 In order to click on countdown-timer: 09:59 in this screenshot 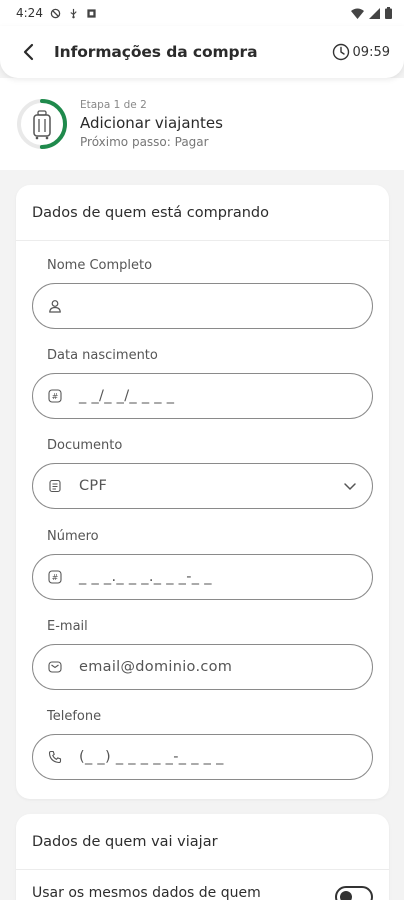, I will do `click(361, 52)`.